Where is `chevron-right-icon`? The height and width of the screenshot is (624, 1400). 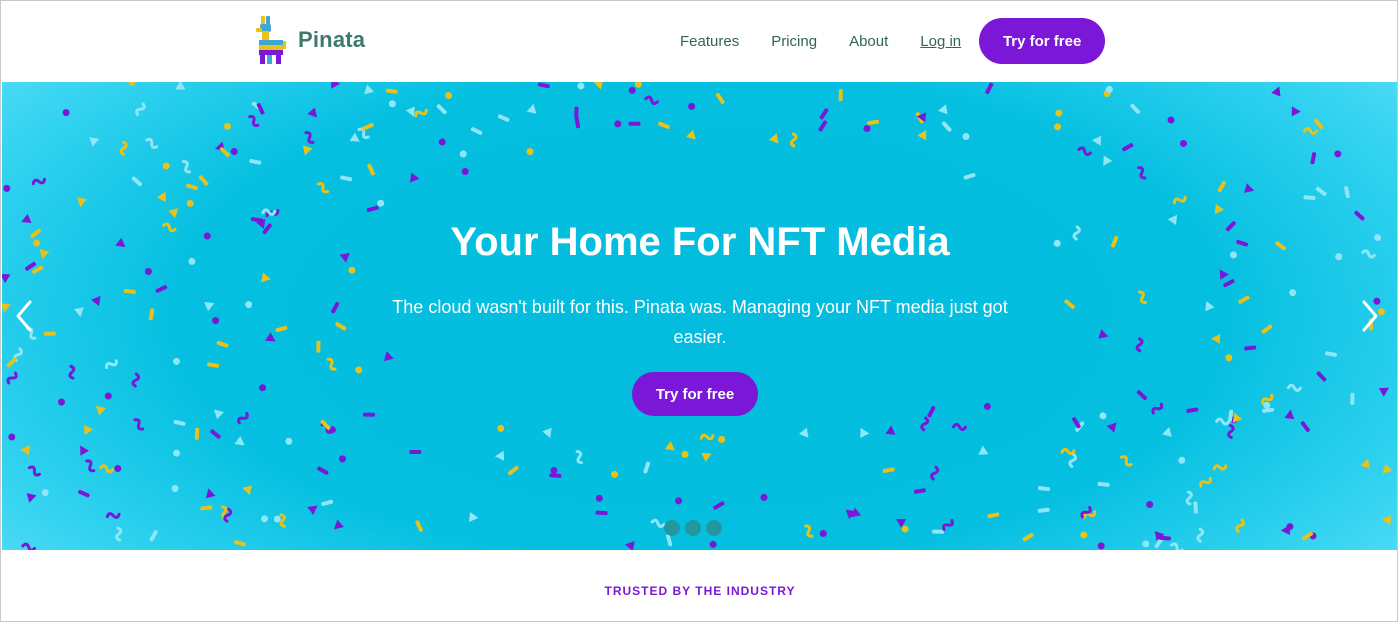
chevron-right-icon is located at coordinates (1370, 316).